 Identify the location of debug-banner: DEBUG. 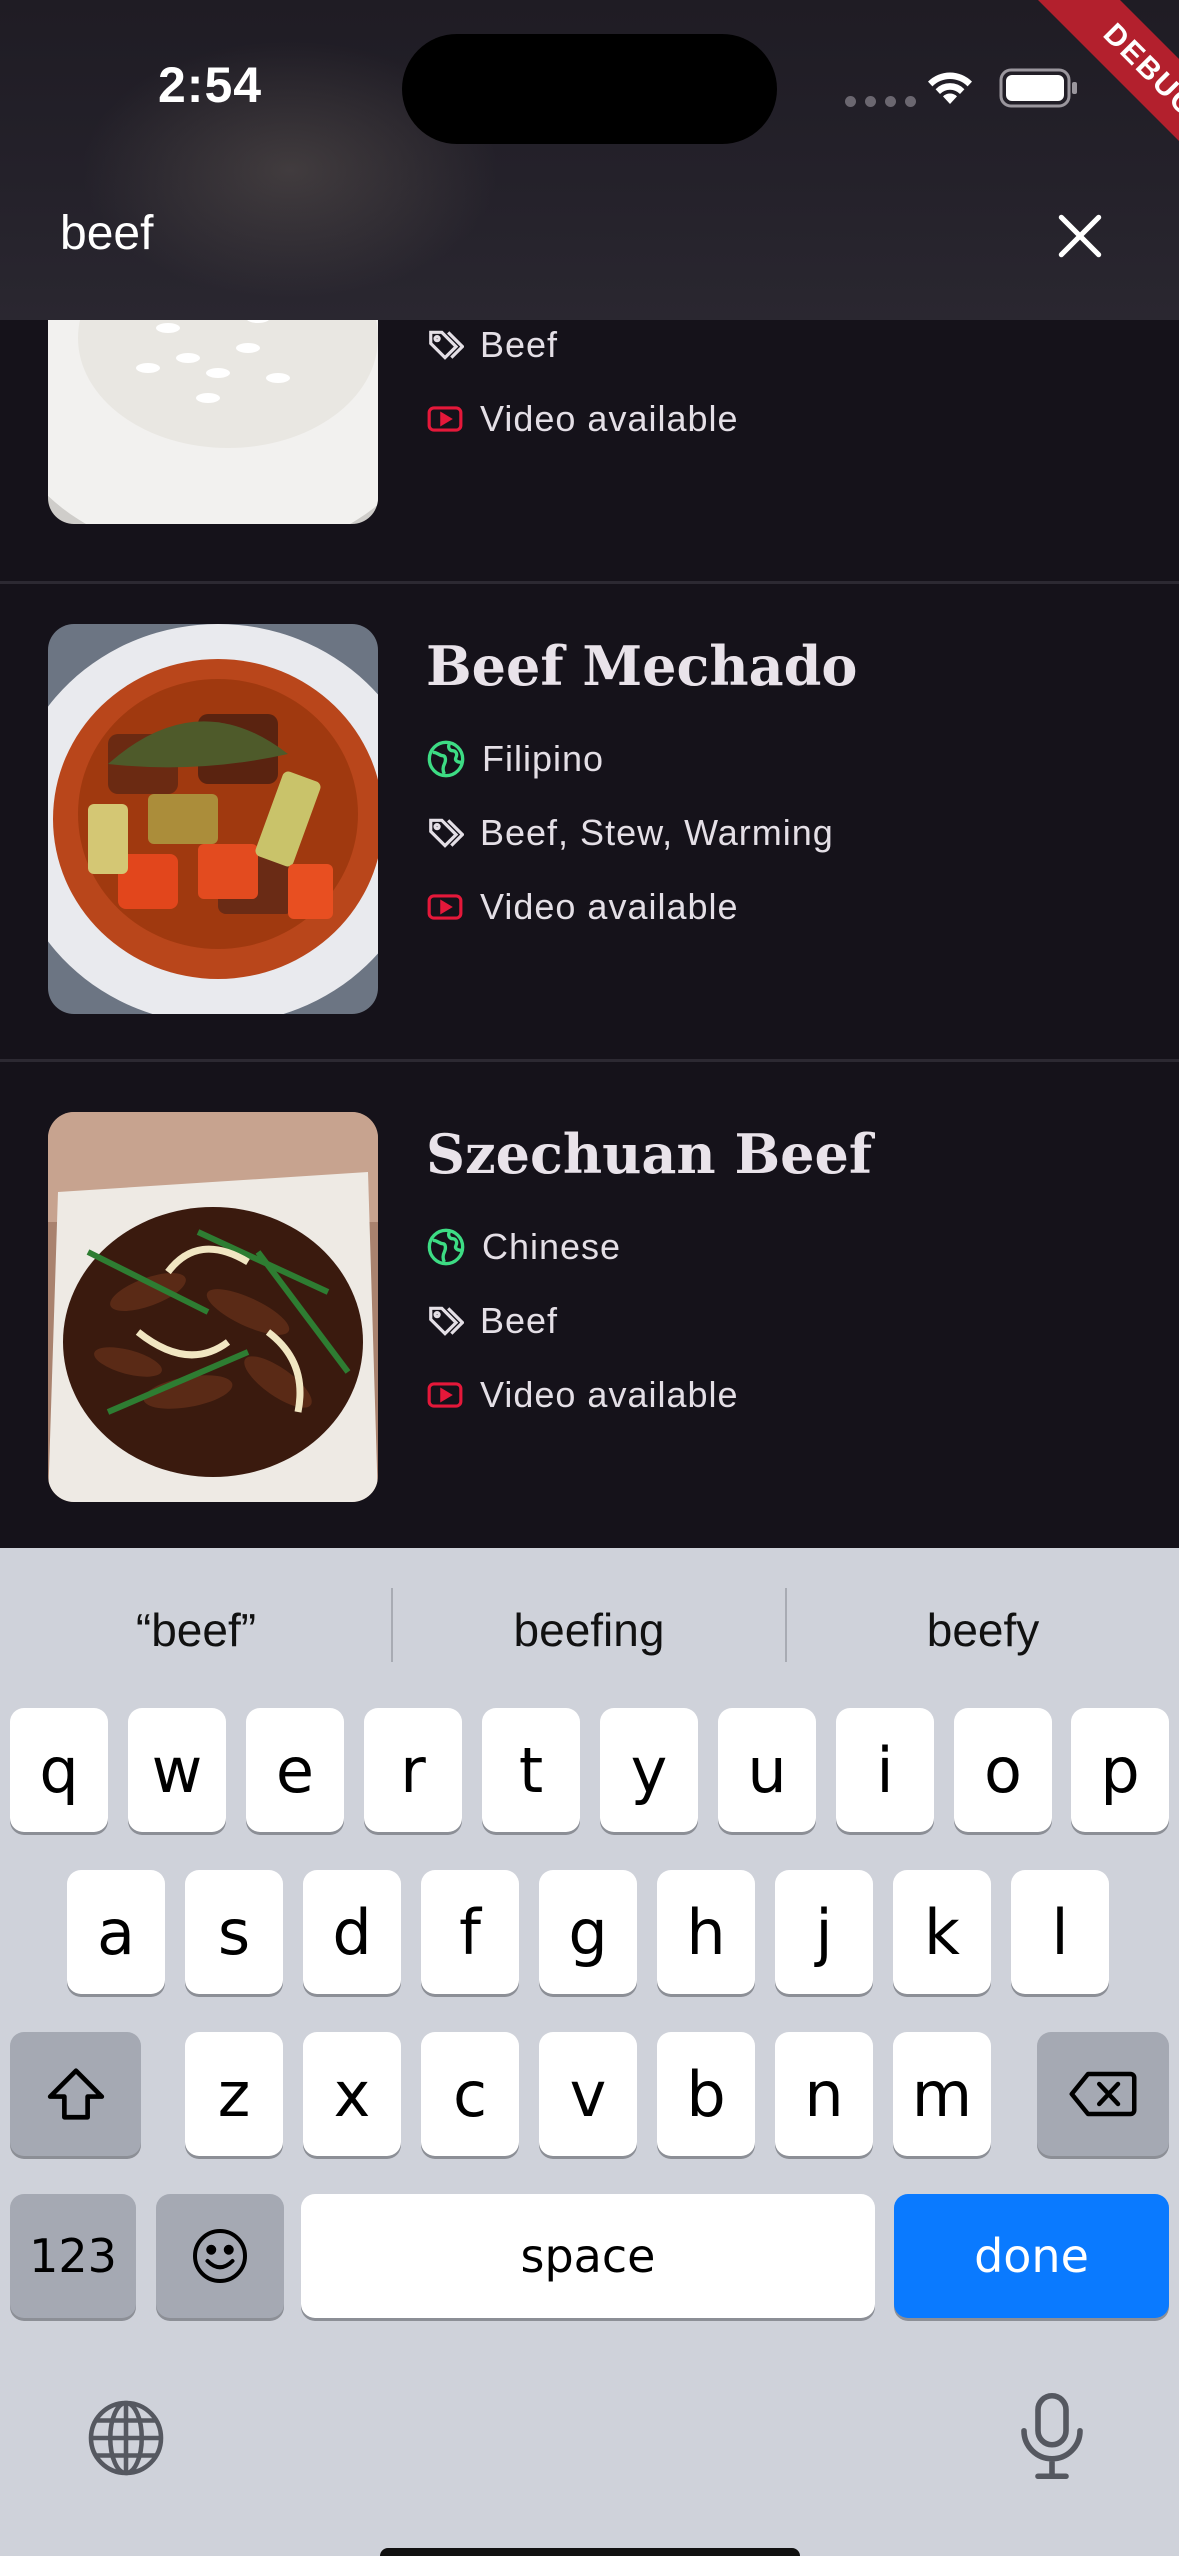
(1087, 113).